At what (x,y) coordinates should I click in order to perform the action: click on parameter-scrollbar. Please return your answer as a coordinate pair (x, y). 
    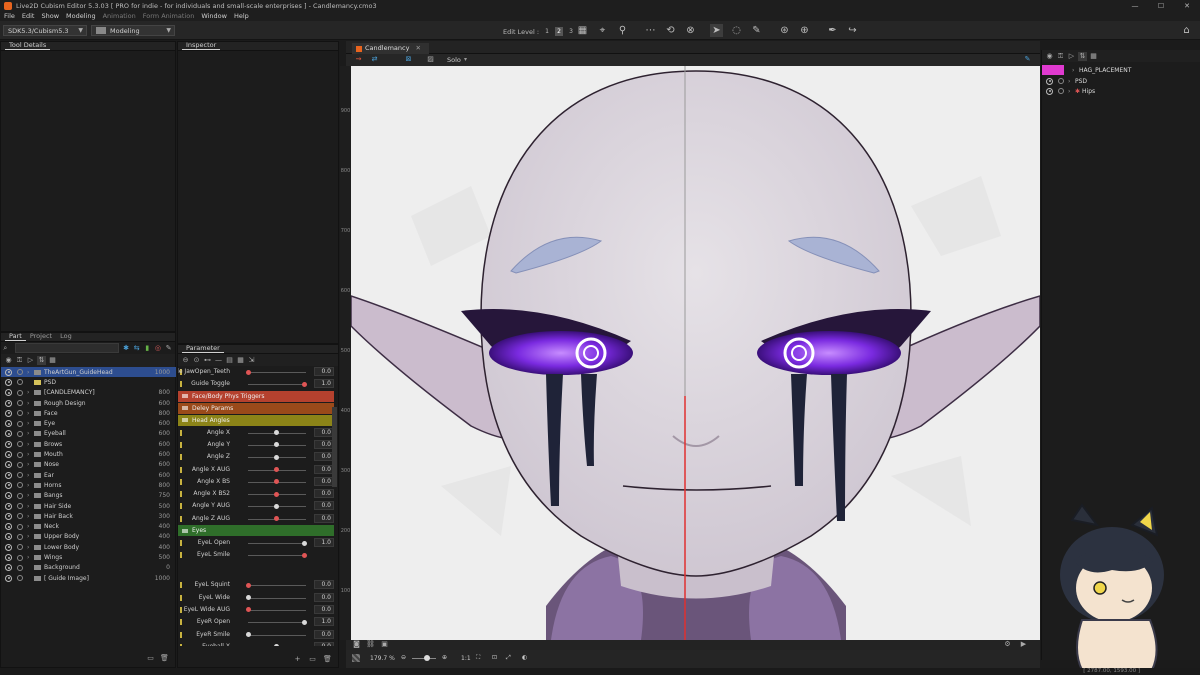
    Looking at the image, I should click on (334, 447).